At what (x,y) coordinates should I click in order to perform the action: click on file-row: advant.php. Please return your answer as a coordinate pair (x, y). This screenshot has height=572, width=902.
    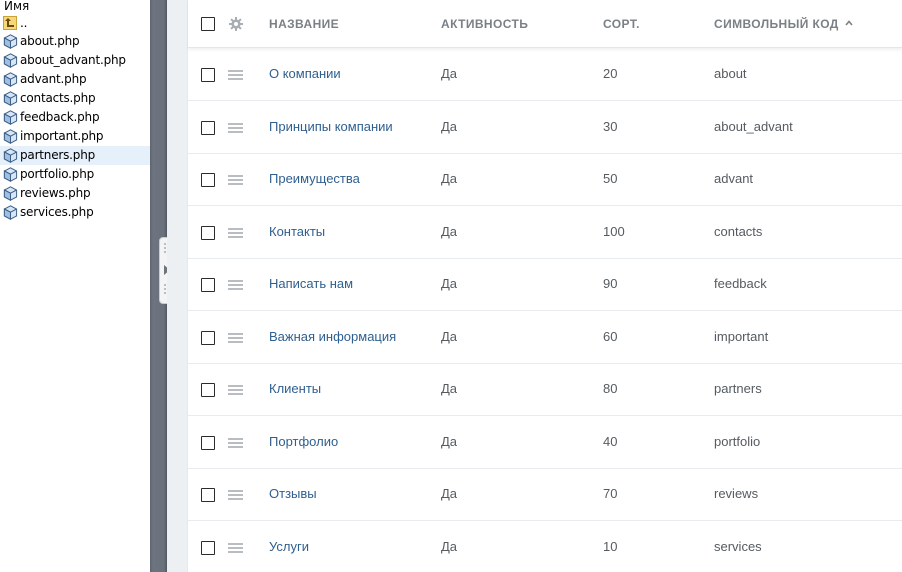
    Looking at the image, I should click on (75, 79).